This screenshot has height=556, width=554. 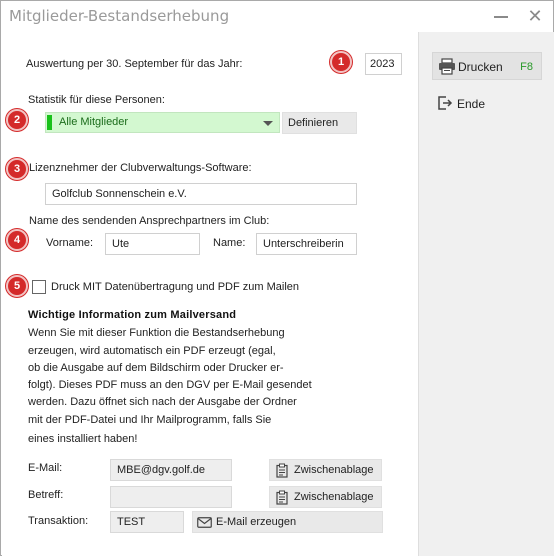 What do you see at coordinates (229, 243) in the screenshot?
I see `lastname-label: Name:` at bounding box center [229, 243].